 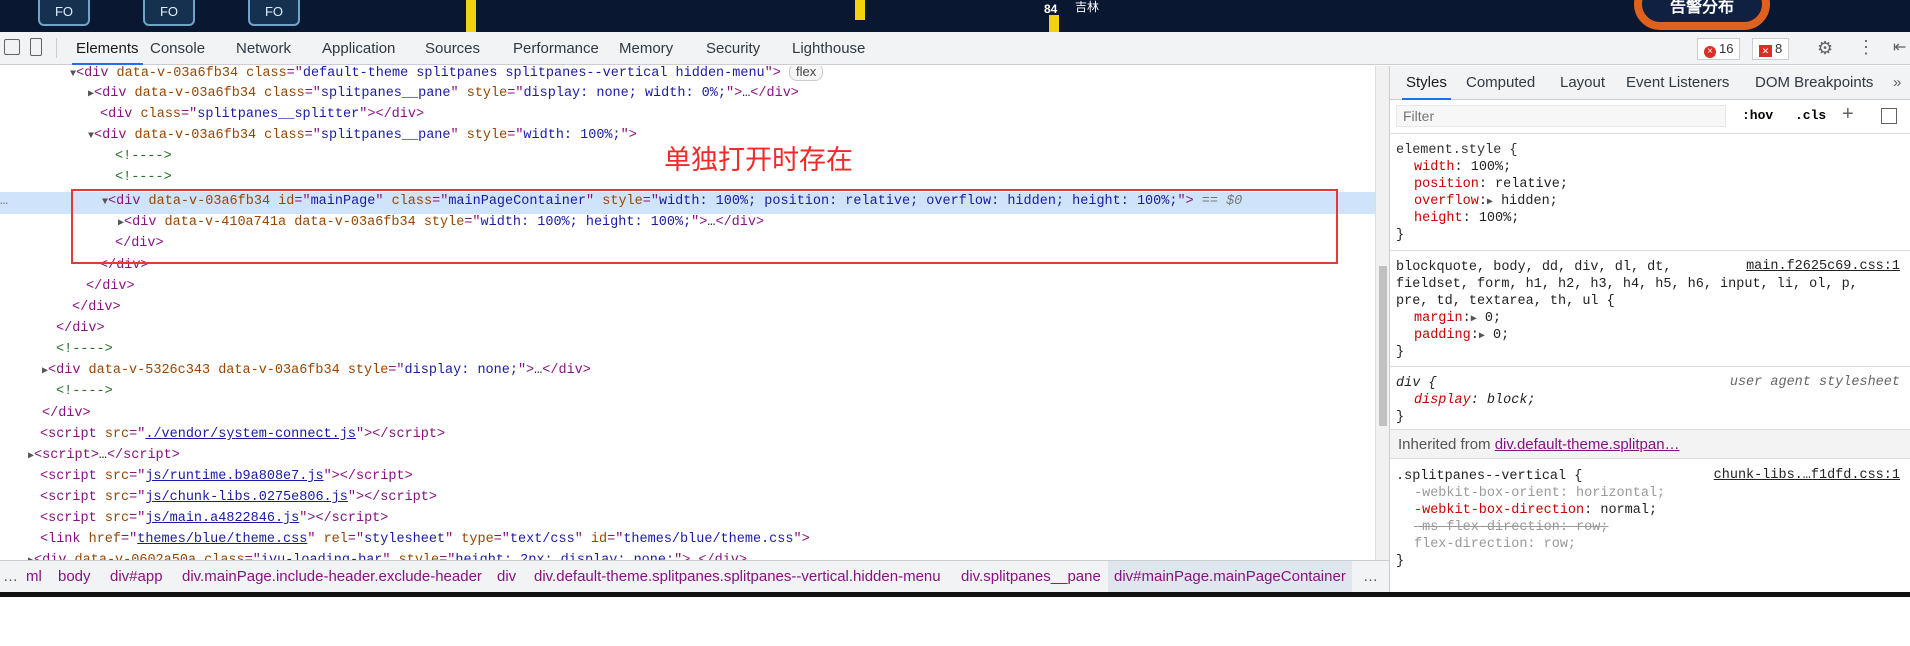 I want to click on toolbar-divider, so click(x=56, y=48).